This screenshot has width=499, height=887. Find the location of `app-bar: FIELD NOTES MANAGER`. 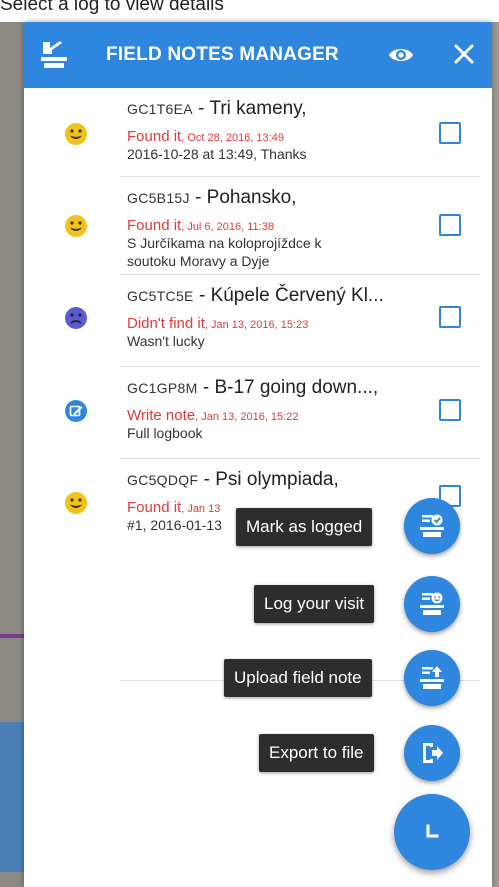

app-bar: FIELD NOTES MANAGER is located at coordinates (258, 55).